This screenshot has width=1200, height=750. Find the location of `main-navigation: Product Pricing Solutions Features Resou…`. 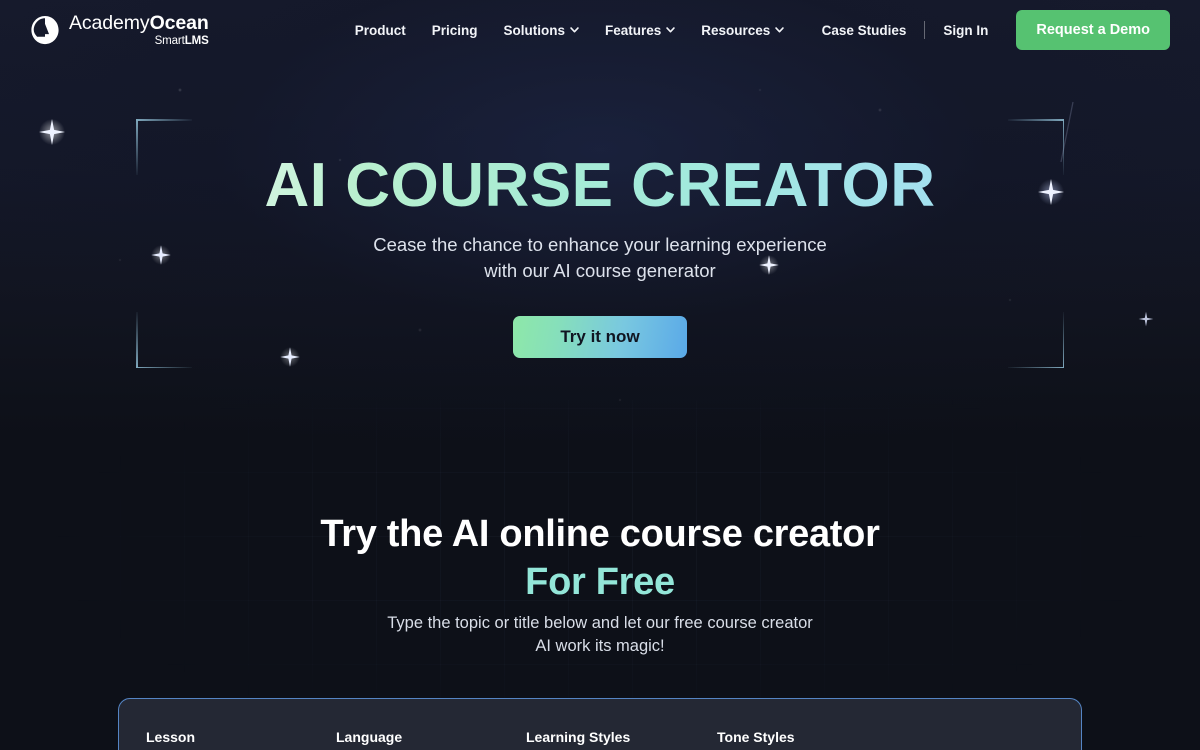

main-navigation: Product Pricing Solutions Features Resou… is located at coordinates (570, 30).